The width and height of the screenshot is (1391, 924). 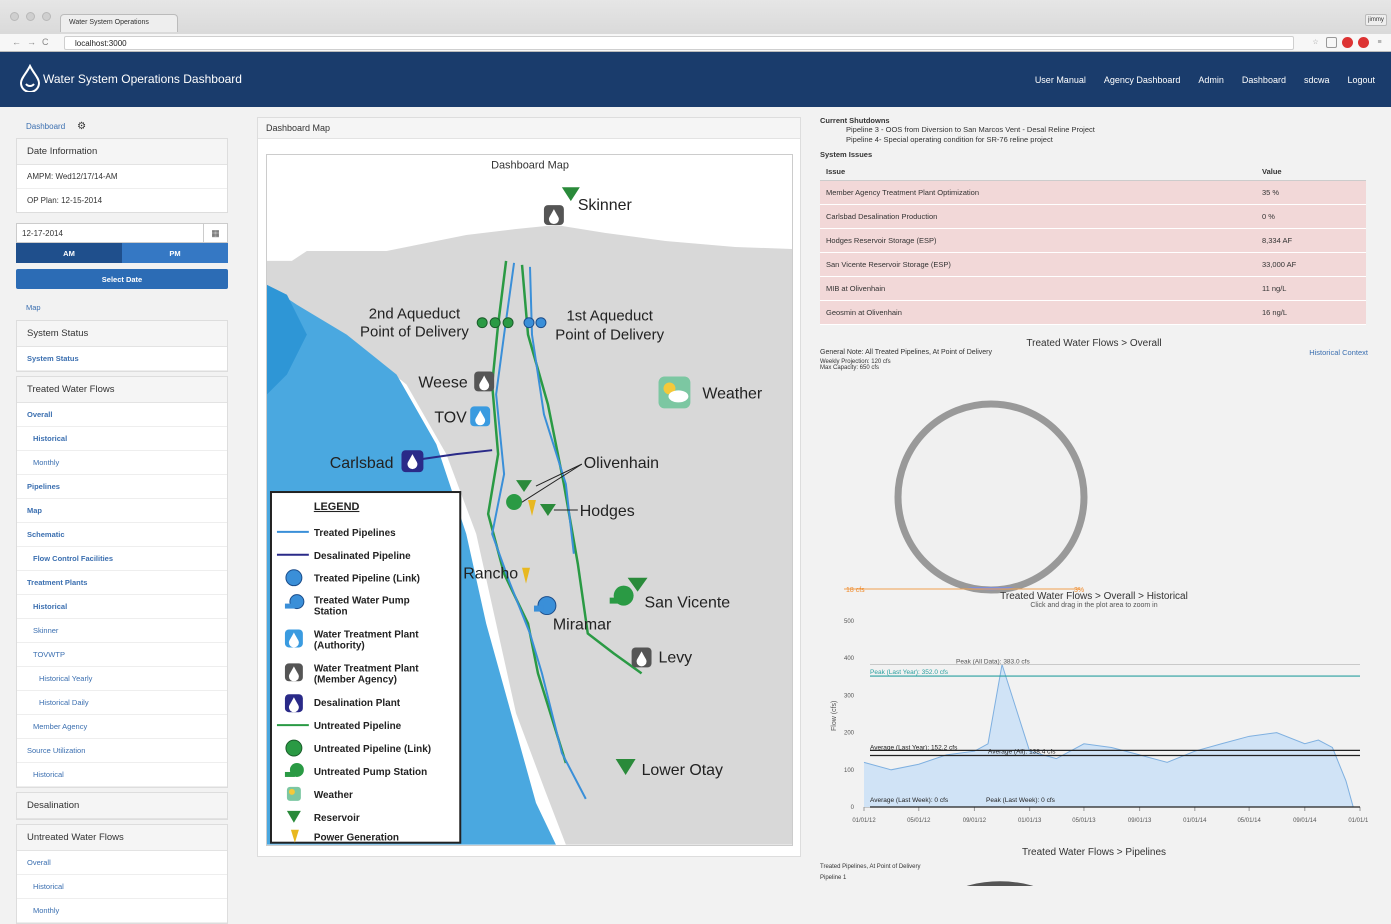 I want to click on historical-context-link: Historical Context, so click(x=1338, y=352).